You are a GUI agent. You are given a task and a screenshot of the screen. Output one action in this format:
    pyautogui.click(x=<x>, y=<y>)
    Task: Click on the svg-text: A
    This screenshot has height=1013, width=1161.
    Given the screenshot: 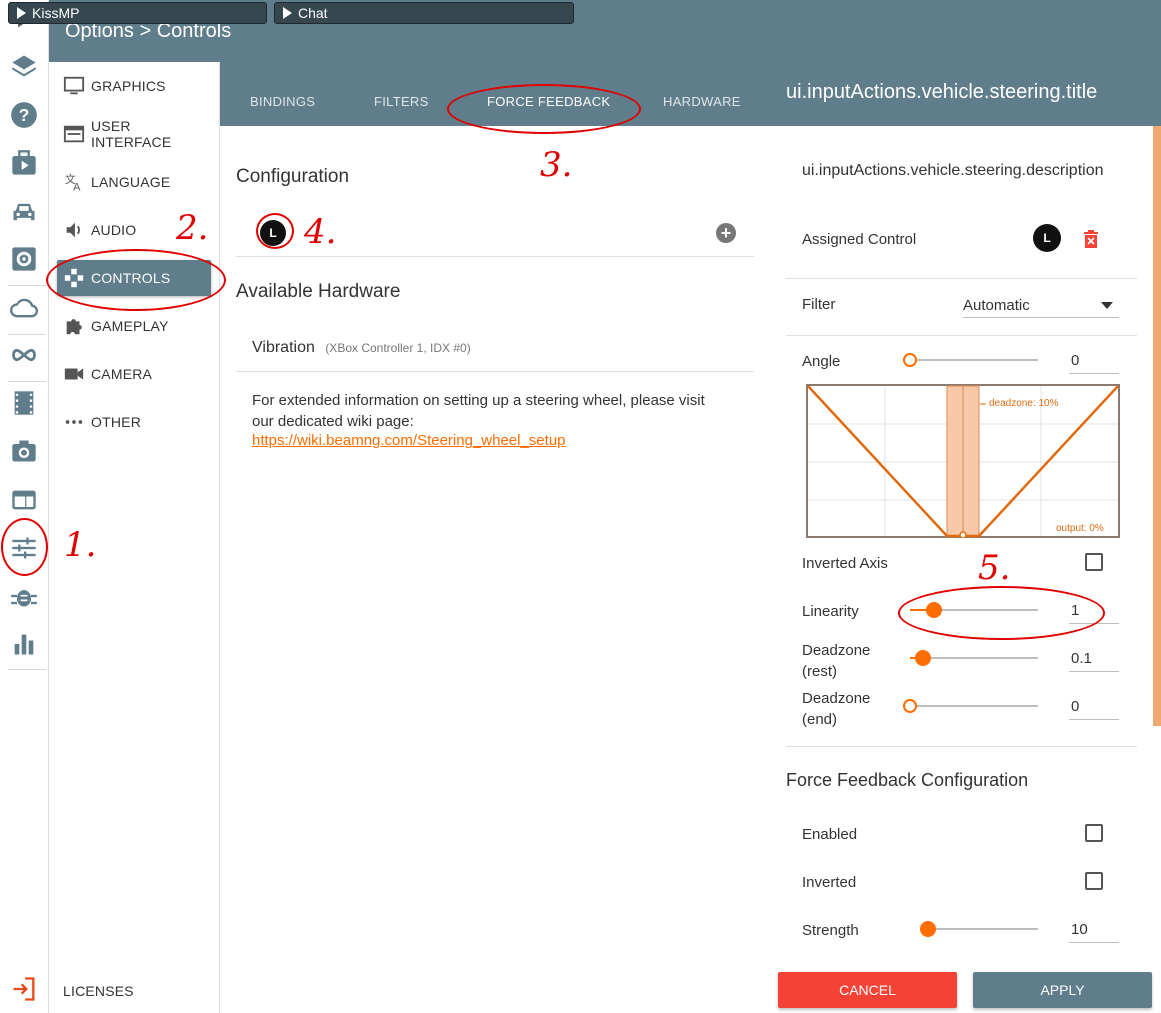 What is the action you would take?
    pyautogui.click(x=77, y=187)
    